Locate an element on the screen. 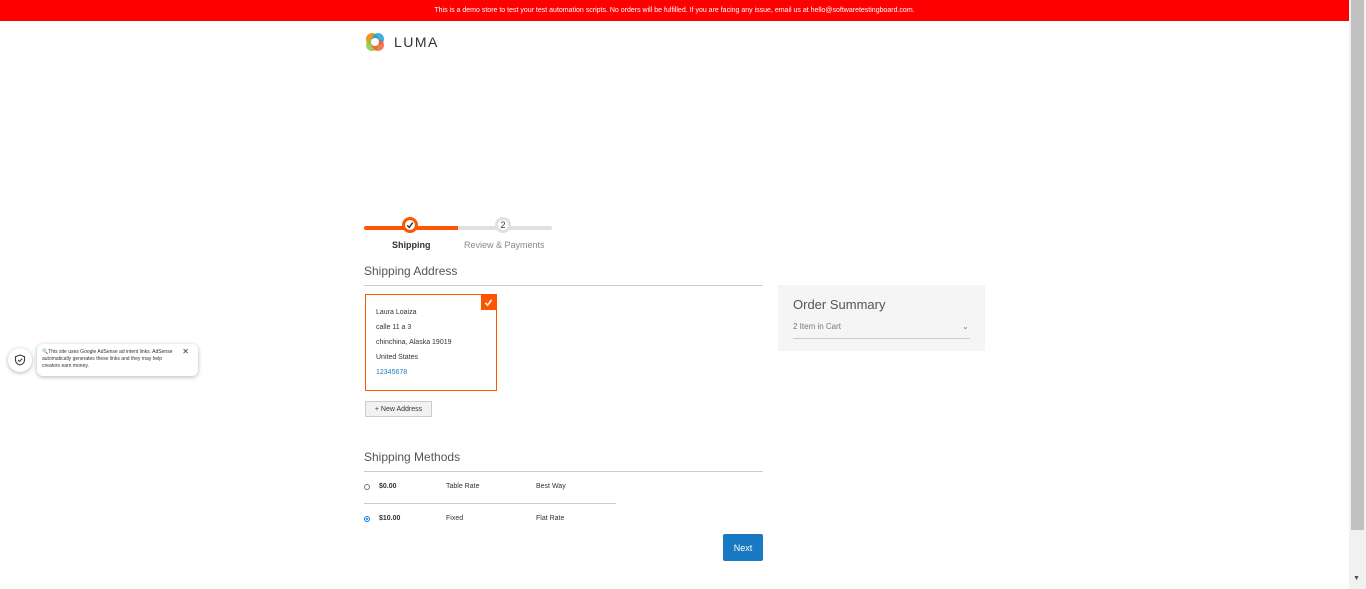 This screenshot has height=589, width=1366. order-summary-panel: Order Summary 2 Item in Cart ⌄ is located at coordinates (881, 318).